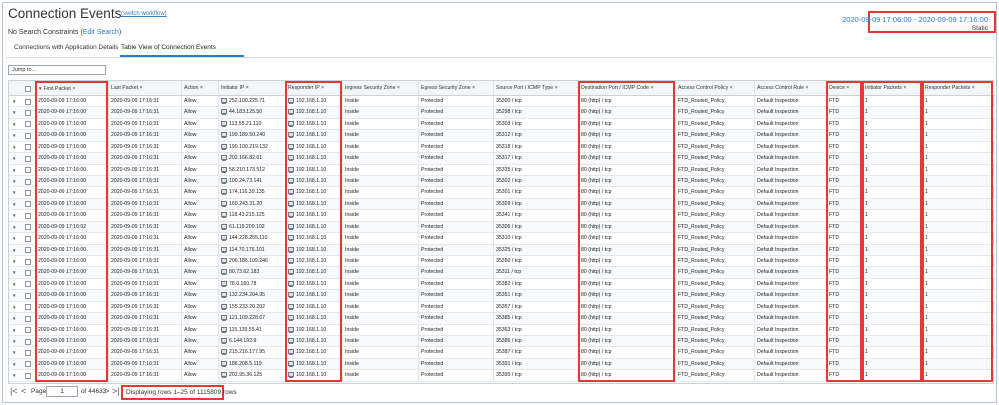 This screenshot has width=999, height=405. I want to click on column-header-last-packet: Last Packet ×, so click(145, 88).